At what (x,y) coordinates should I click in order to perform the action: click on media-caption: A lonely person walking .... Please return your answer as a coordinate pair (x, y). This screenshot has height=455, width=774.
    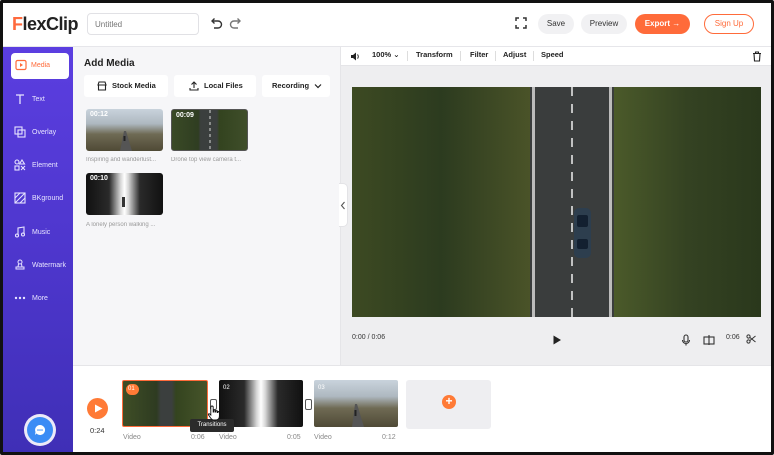
    Looking at the image, I should click on (121, 225).